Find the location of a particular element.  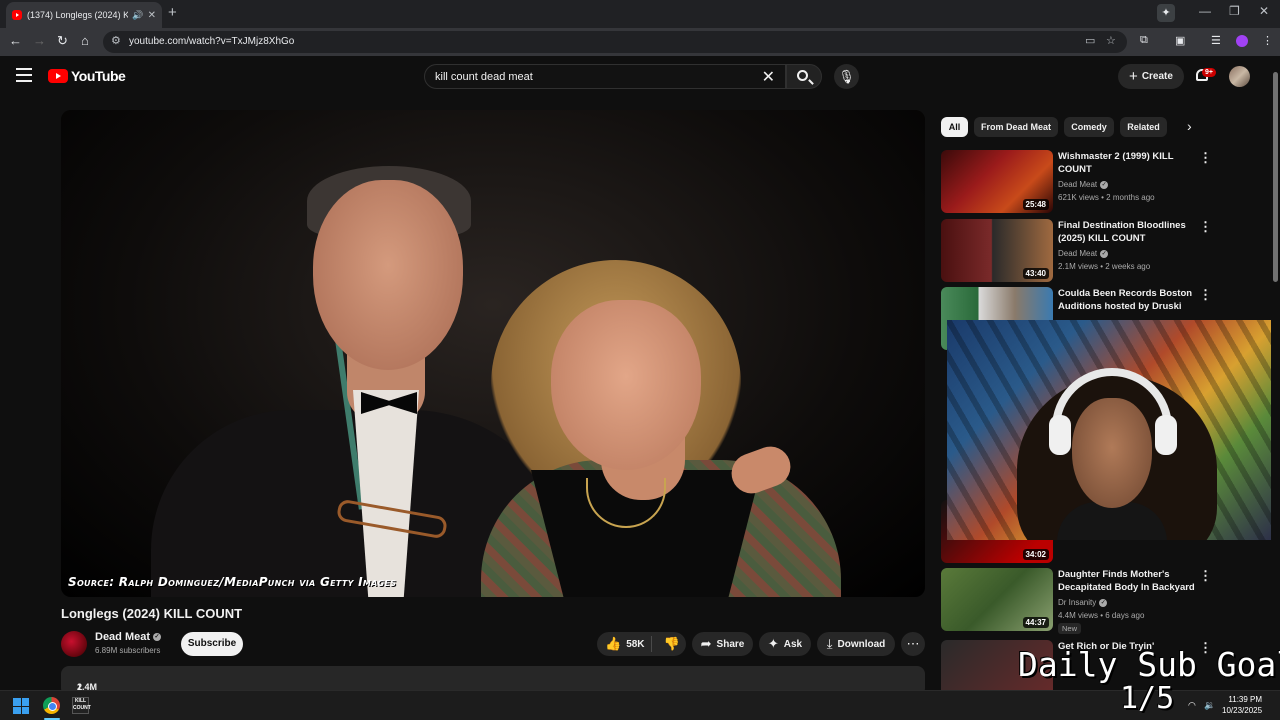

video-duration: 34:02 is located at coordinates (1035, 554).